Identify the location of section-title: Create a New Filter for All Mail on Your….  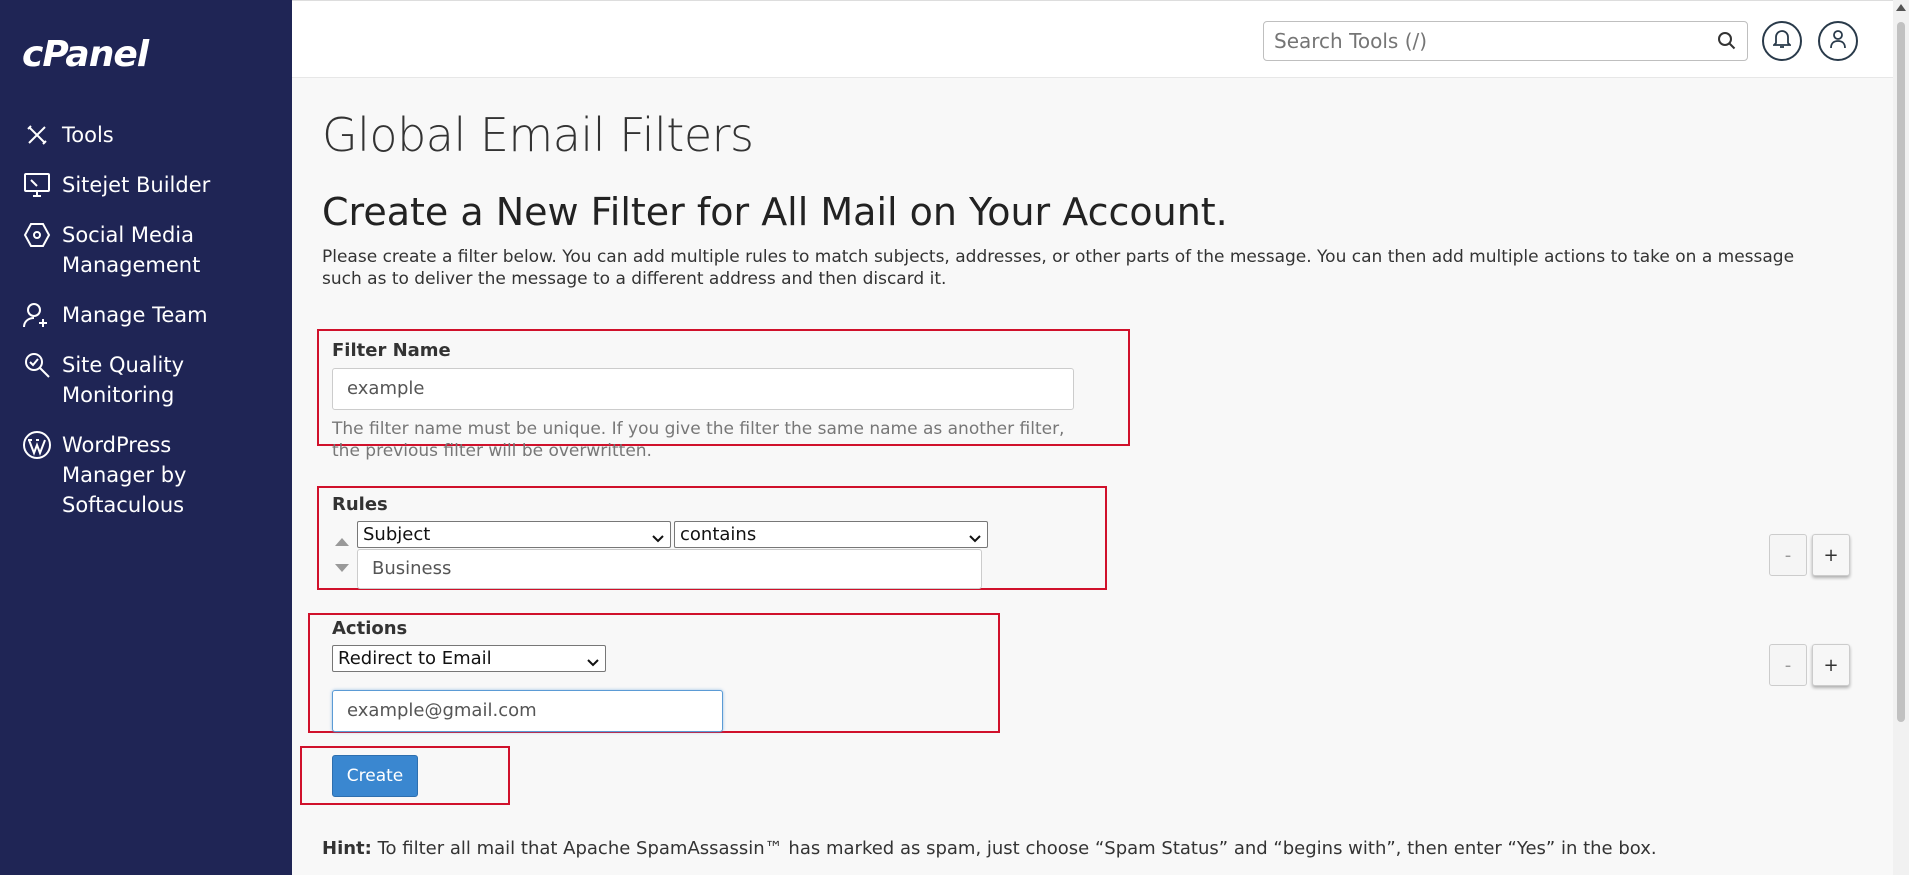
(775, 212).